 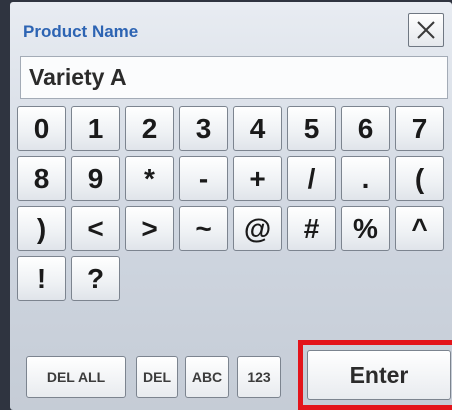 I want to click on key-button: /, so click(x=311, y=178).